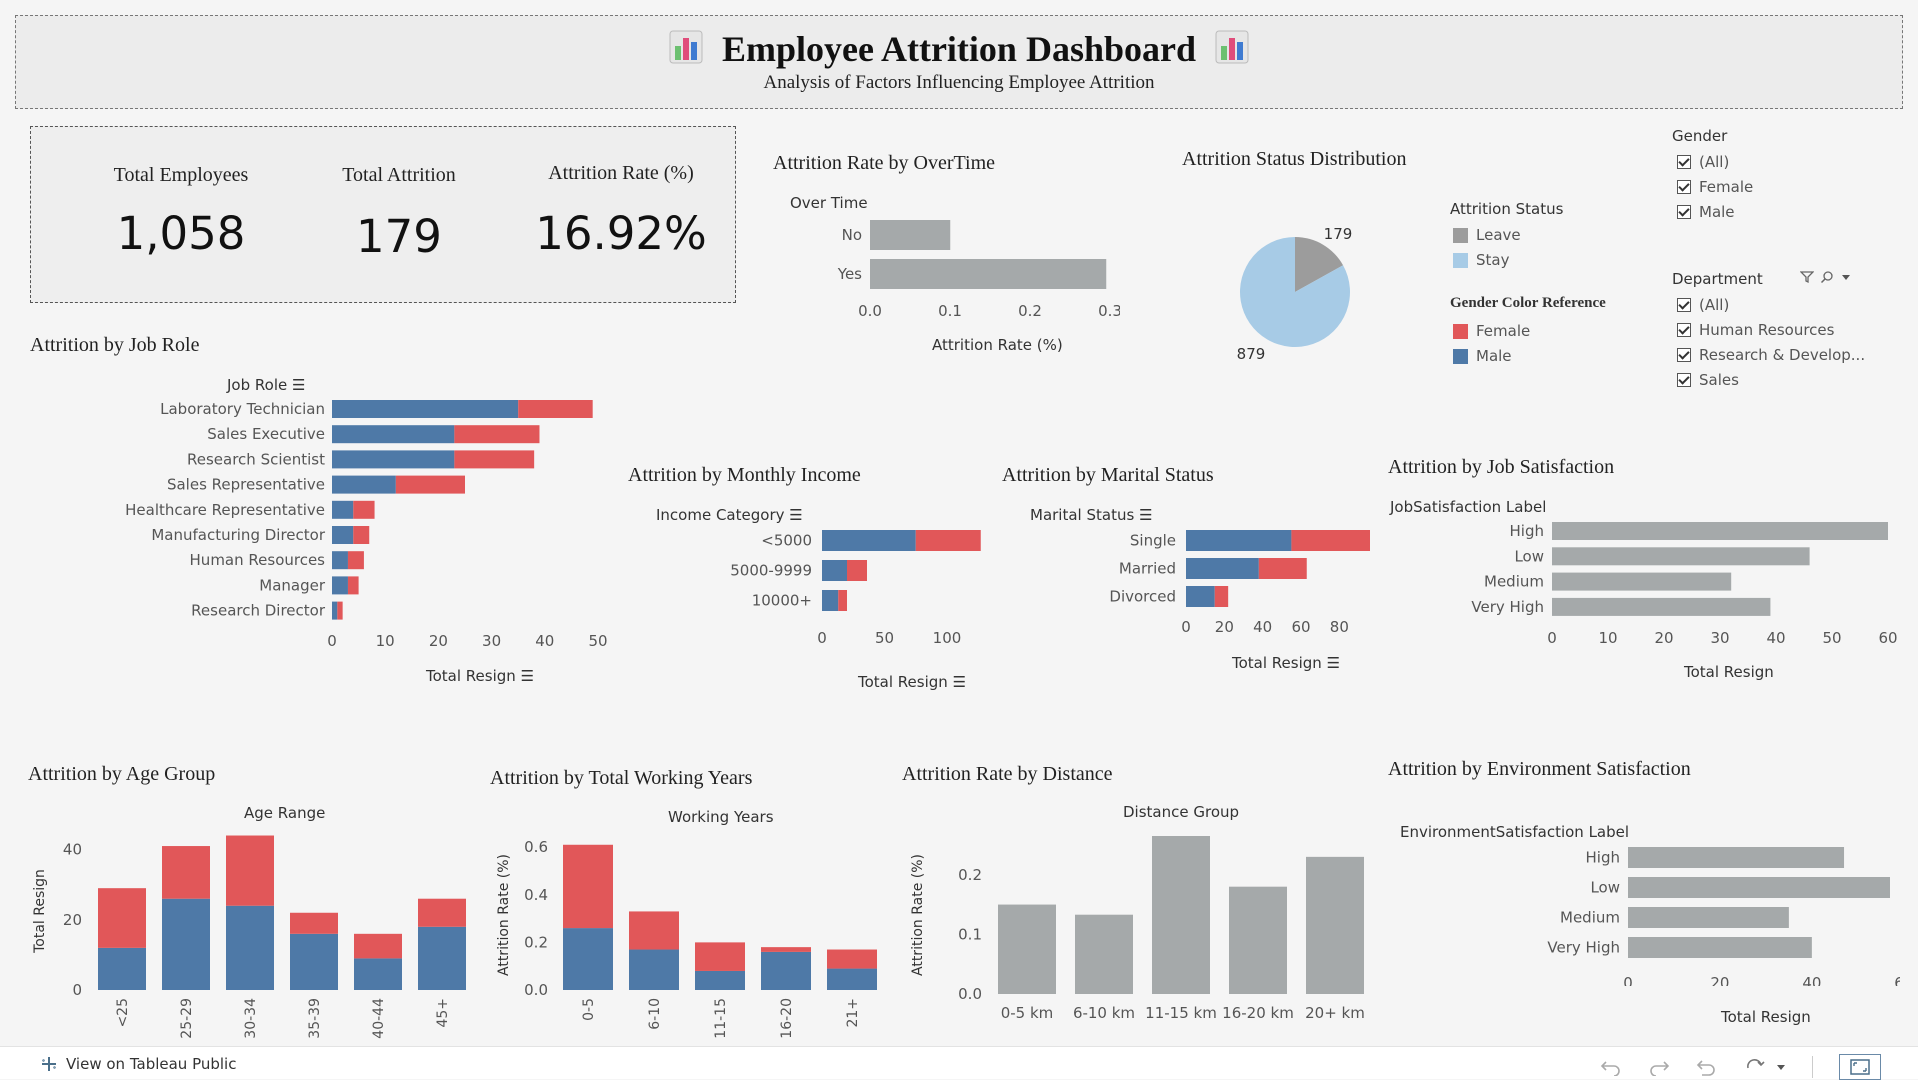  What do you see at coordinates (1487, 235) in the screenshot?
I see `legend-item-leave: Leave` at bounding box center [1487, 235].